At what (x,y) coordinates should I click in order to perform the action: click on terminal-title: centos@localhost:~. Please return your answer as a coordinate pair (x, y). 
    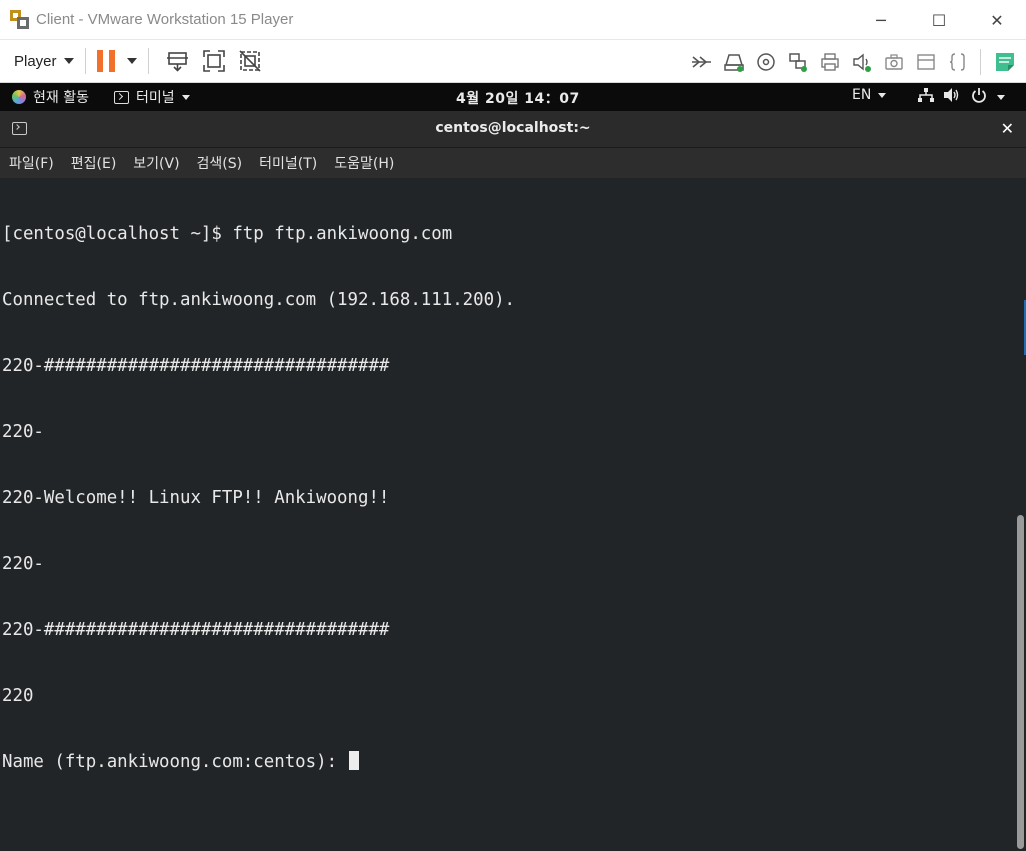
    Looking at the image, I should click on (513, 128).